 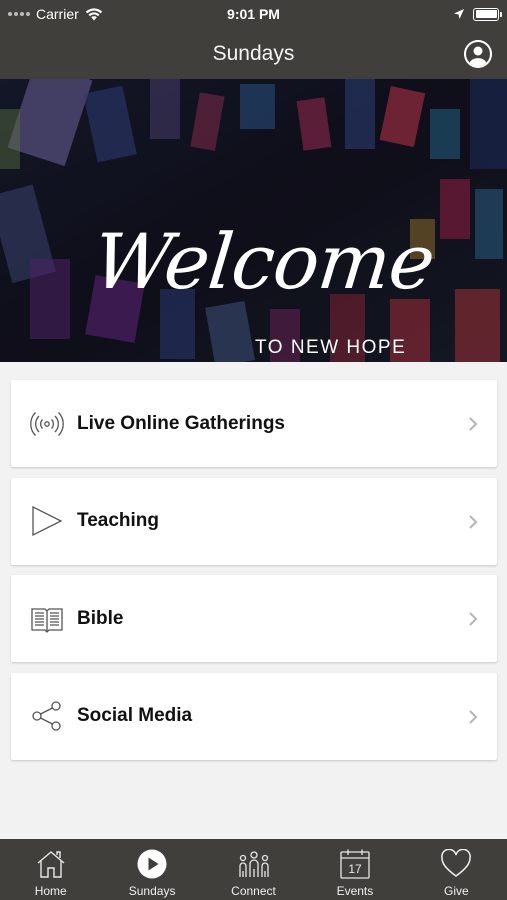 I want to click on profile-button, so click(x=478, y=54).